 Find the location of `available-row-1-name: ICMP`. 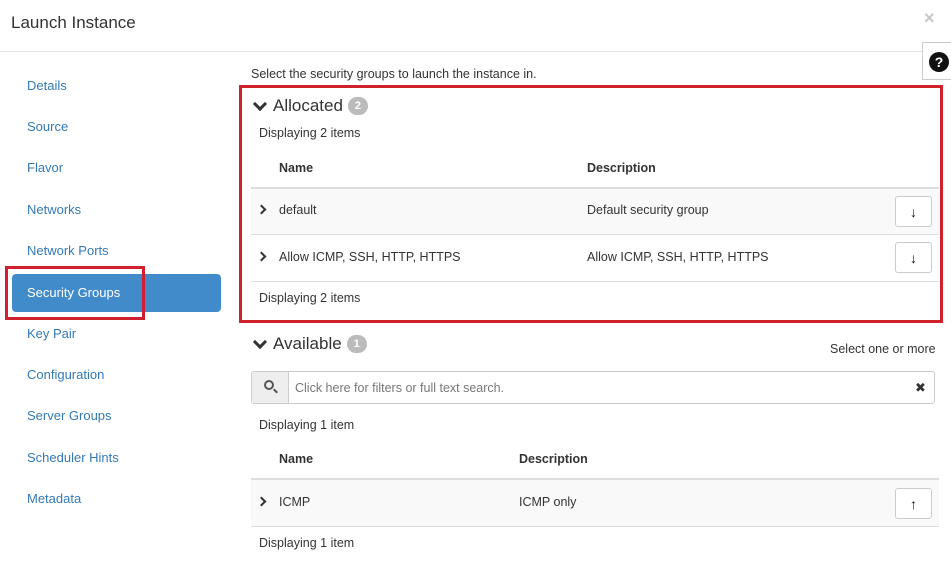

available-row-1-name: ICMP is located at coordinates (295, 502).